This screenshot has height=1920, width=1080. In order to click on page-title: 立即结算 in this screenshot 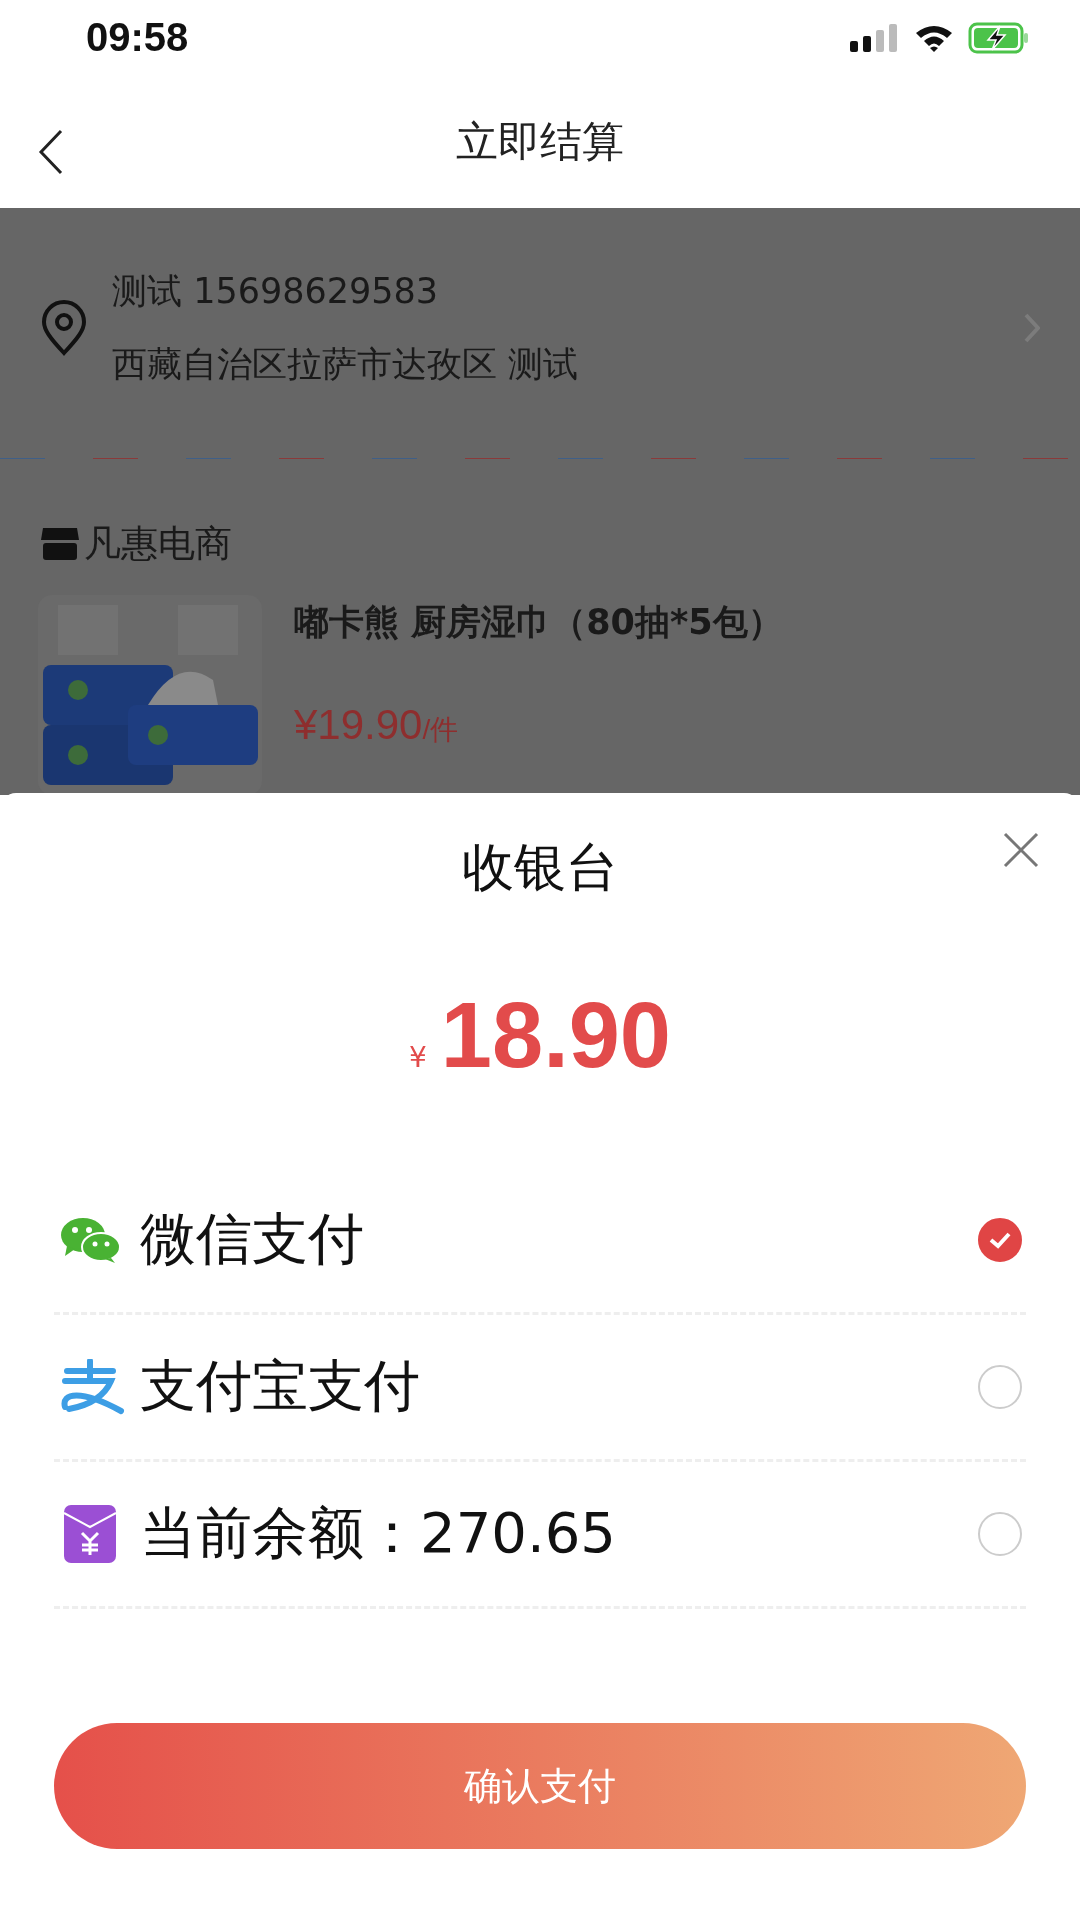, I will do `click(540, 141)`.